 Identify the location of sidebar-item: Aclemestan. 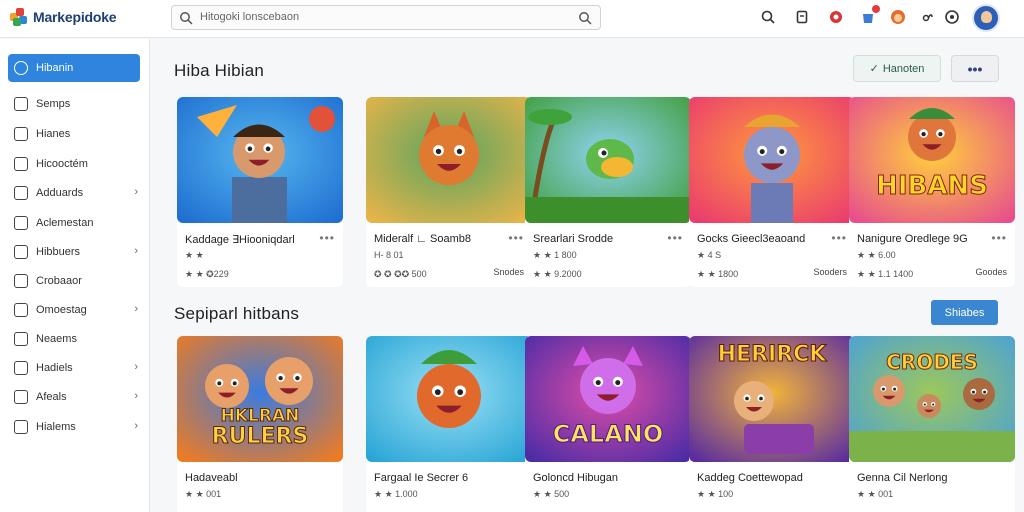
(74, 223).